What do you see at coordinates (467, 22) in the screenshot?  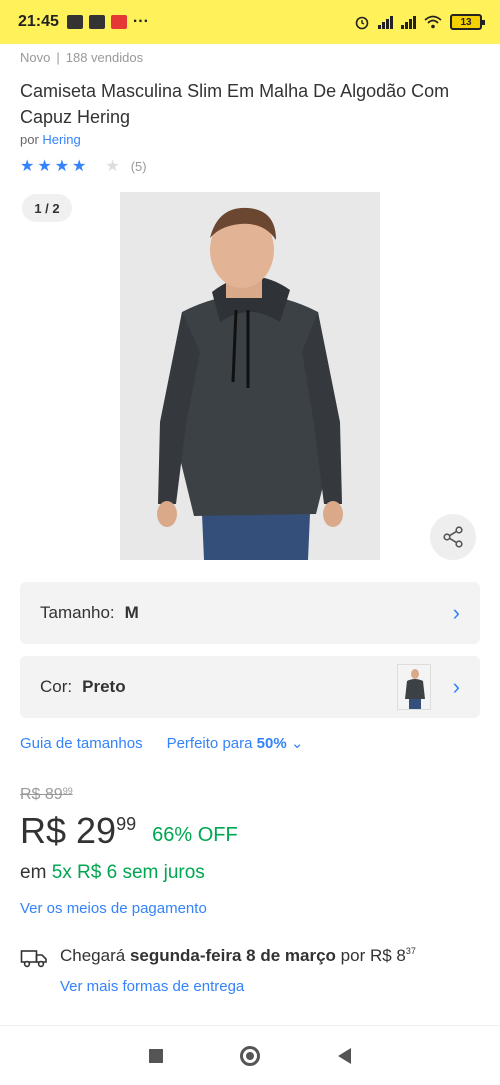 I see `battery-icon: 13` at bounding box center [467, 22].